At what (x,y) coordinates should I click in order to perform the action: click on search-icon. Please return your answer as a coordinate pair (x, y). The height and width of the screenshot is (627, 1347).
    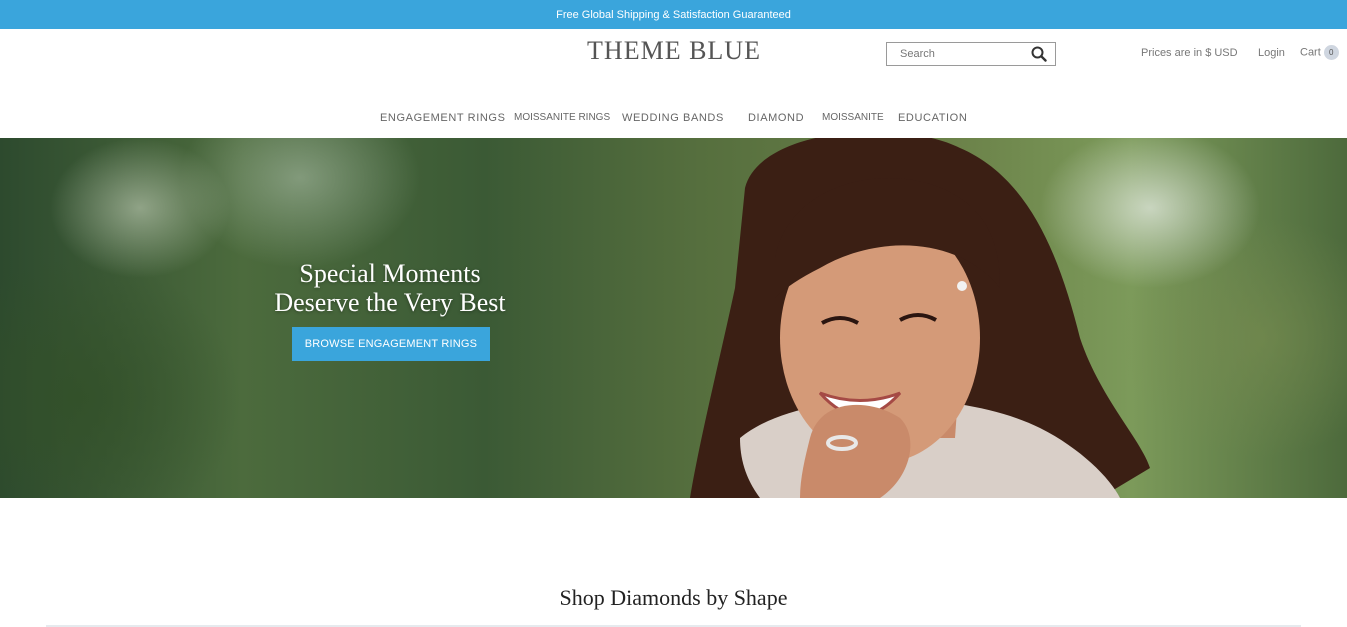
    Looking at the image, I should click on (1039, 54).